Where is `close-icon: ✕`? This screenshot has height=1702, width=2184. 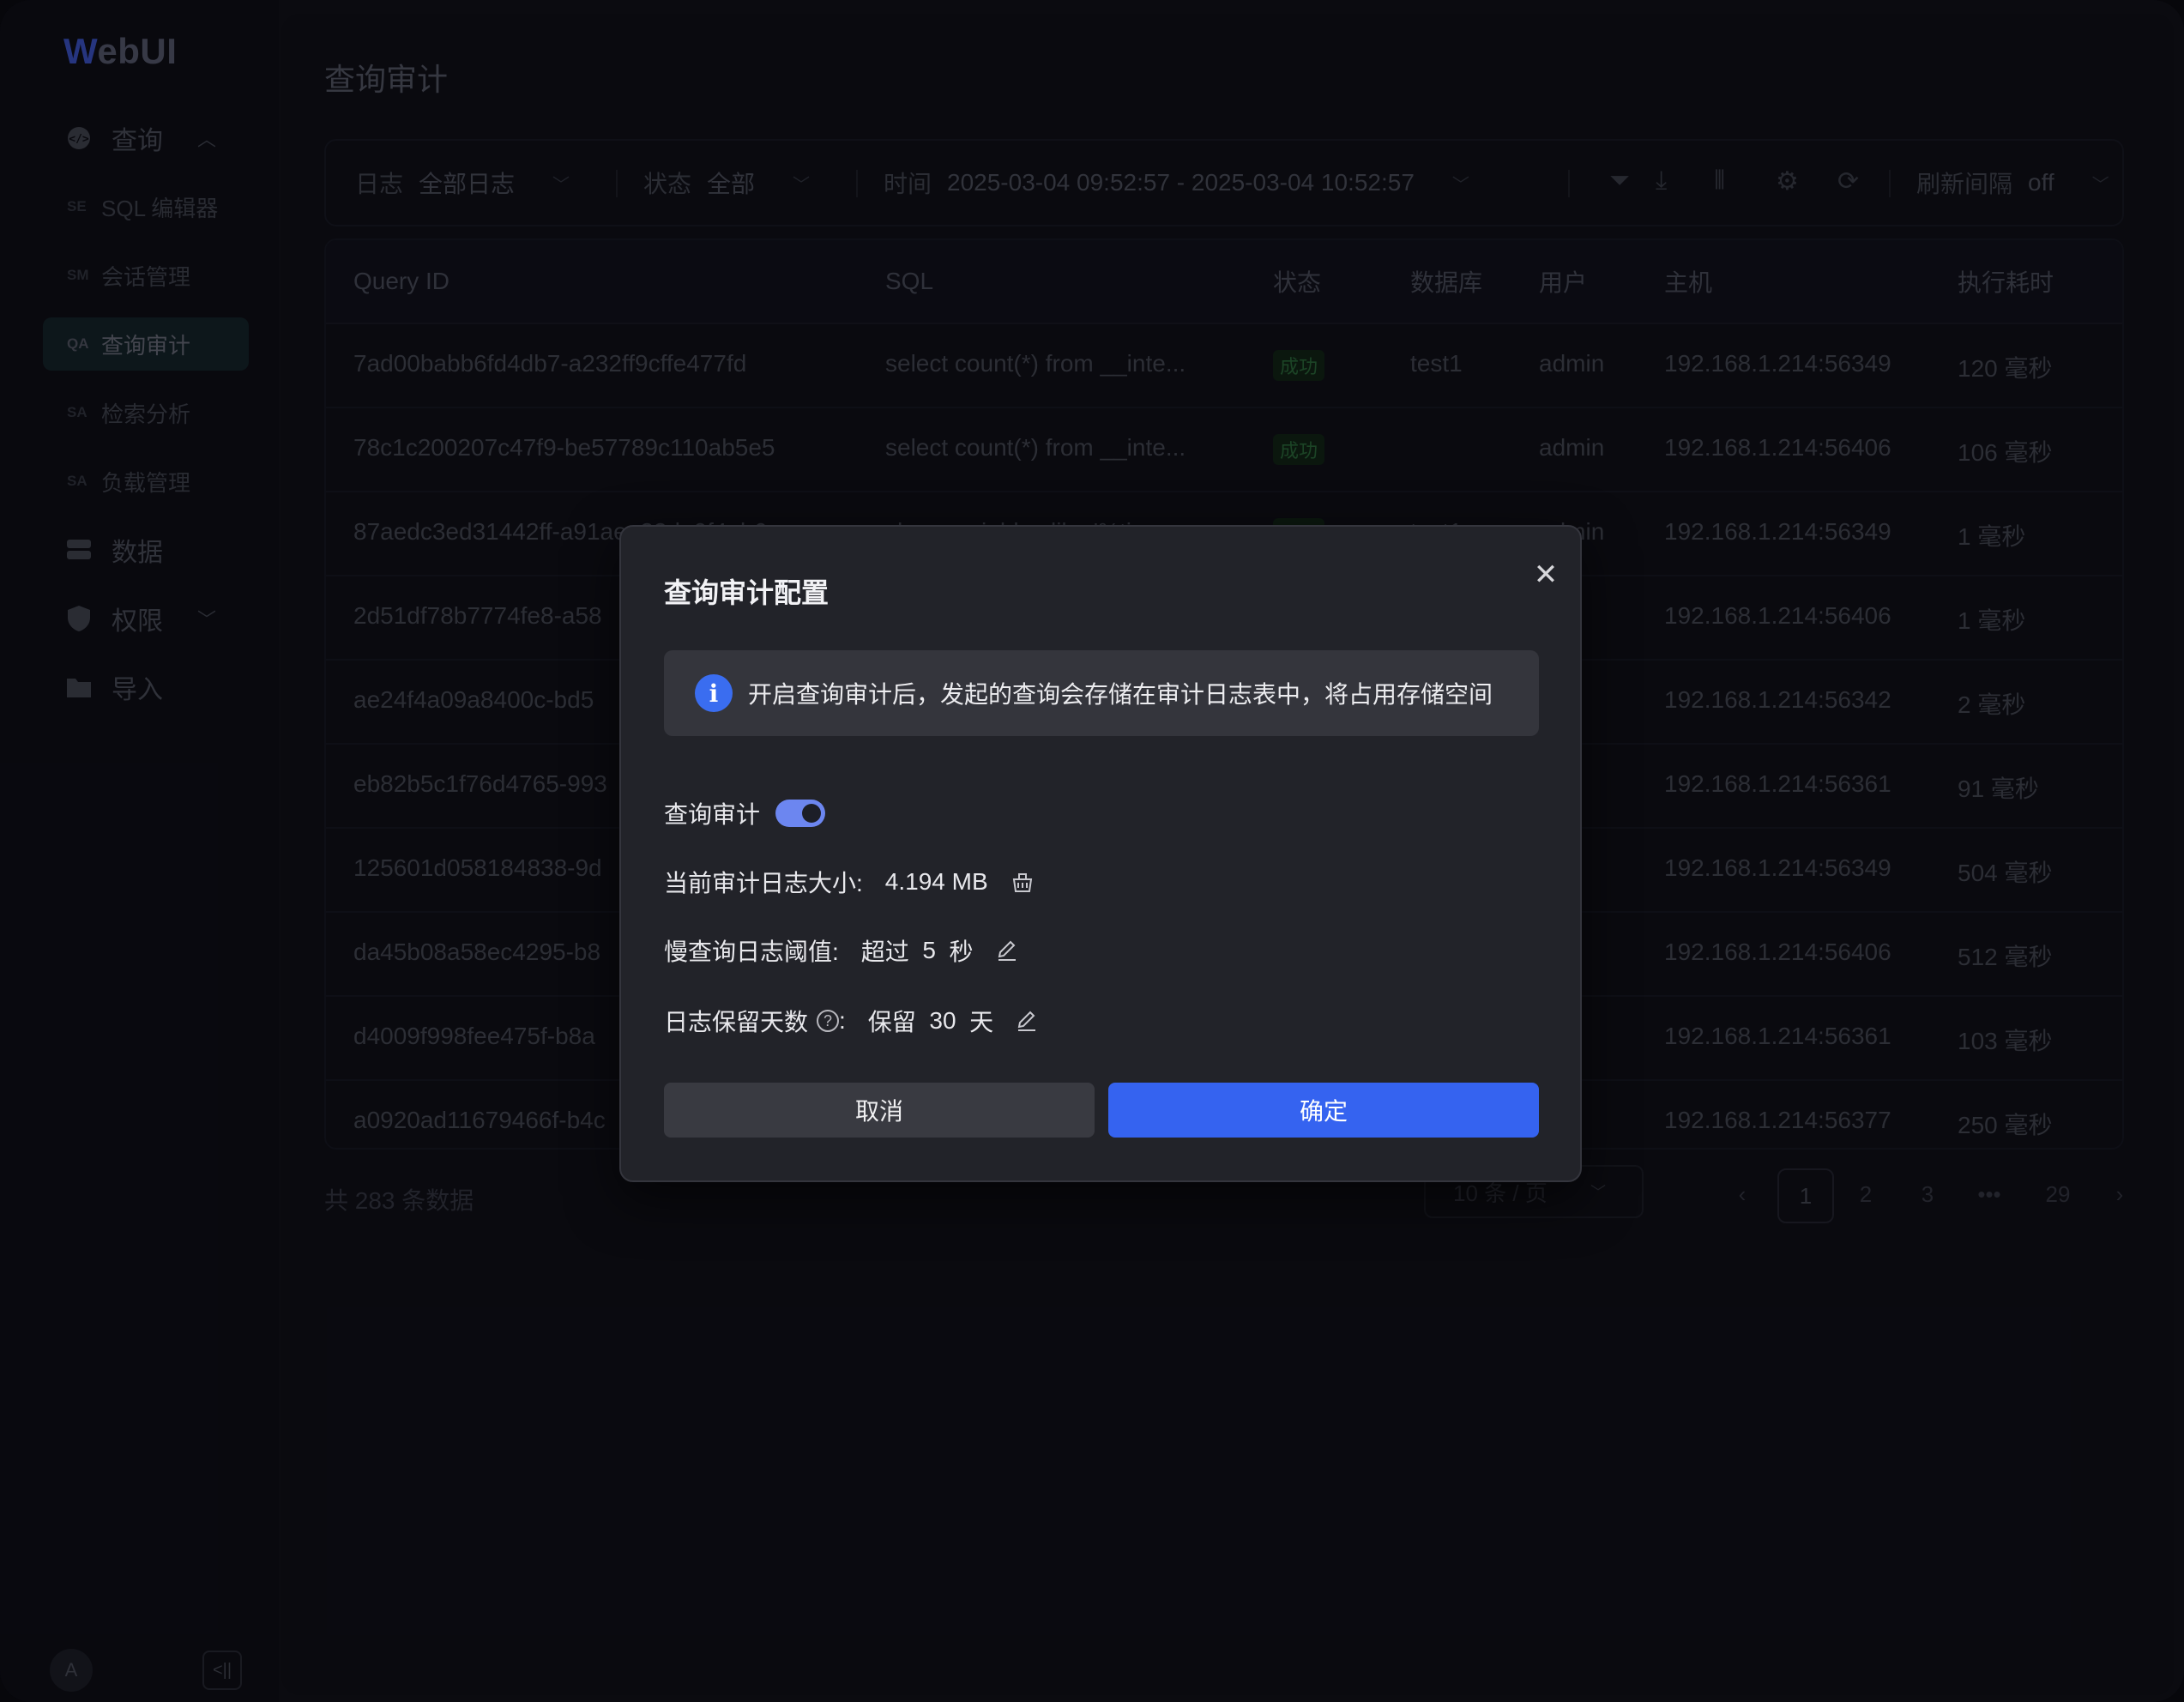 close-icon: ✕ is located at coordinates (1546, 575).